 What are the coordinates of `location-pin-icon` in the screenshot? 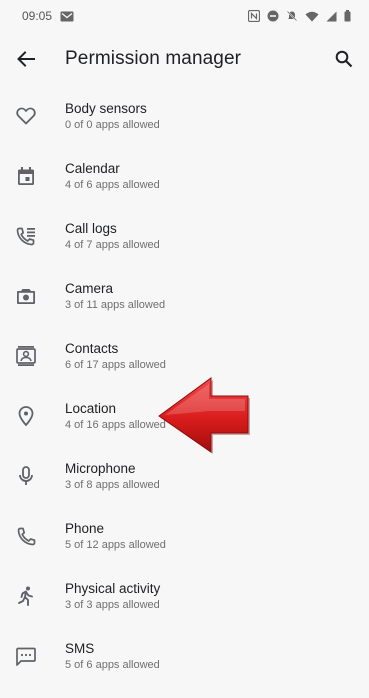 It's located at (26, 416).